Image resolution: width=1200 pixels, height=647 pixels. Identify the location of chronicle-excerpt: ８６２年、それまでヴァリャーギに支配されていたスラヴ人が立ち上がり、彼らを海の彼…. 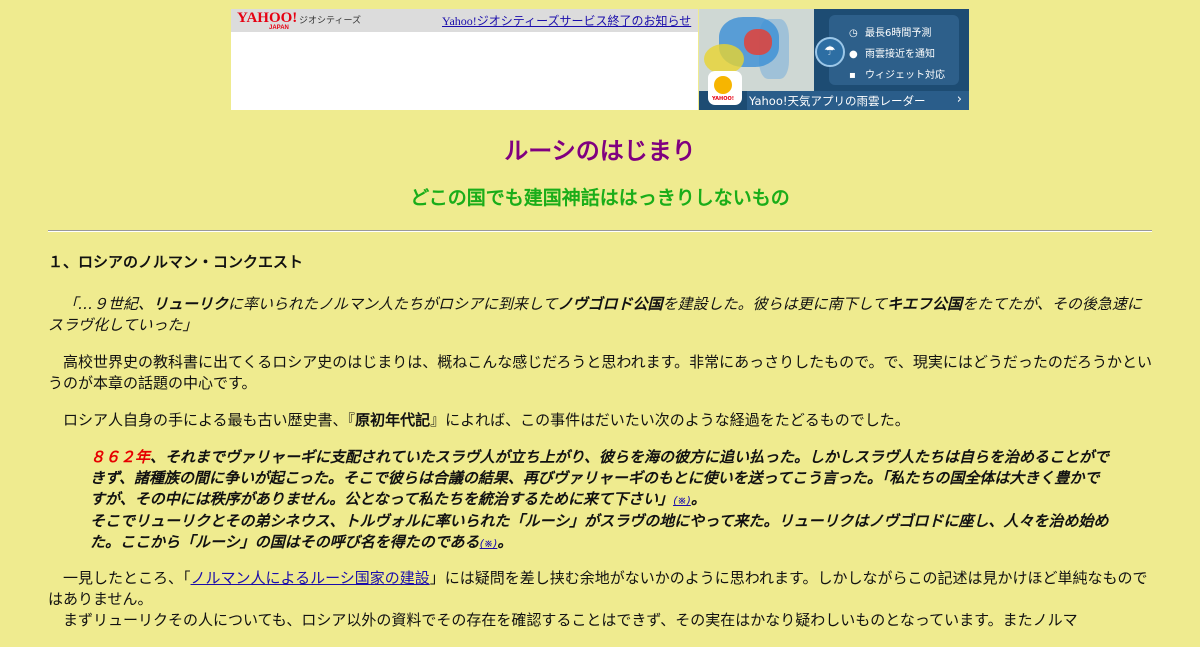
(602, 500).